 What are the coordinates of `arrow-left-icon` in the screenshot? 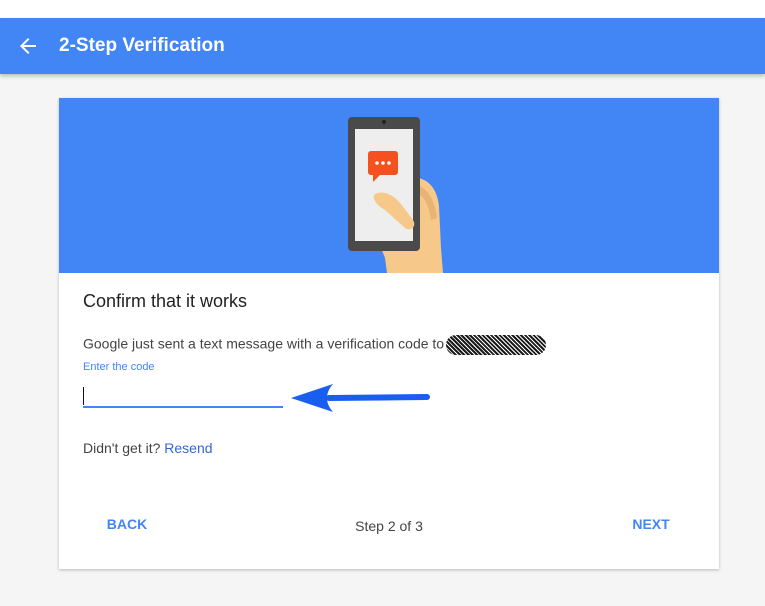 It's located at (360, 398).